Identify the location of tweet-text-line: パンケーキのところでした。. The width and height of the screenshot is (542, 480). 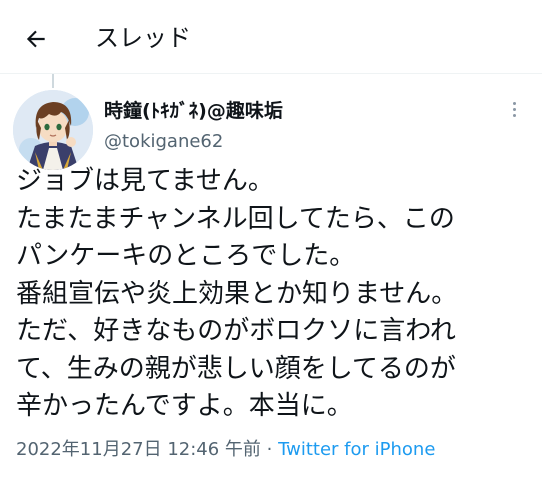
(186, 256).